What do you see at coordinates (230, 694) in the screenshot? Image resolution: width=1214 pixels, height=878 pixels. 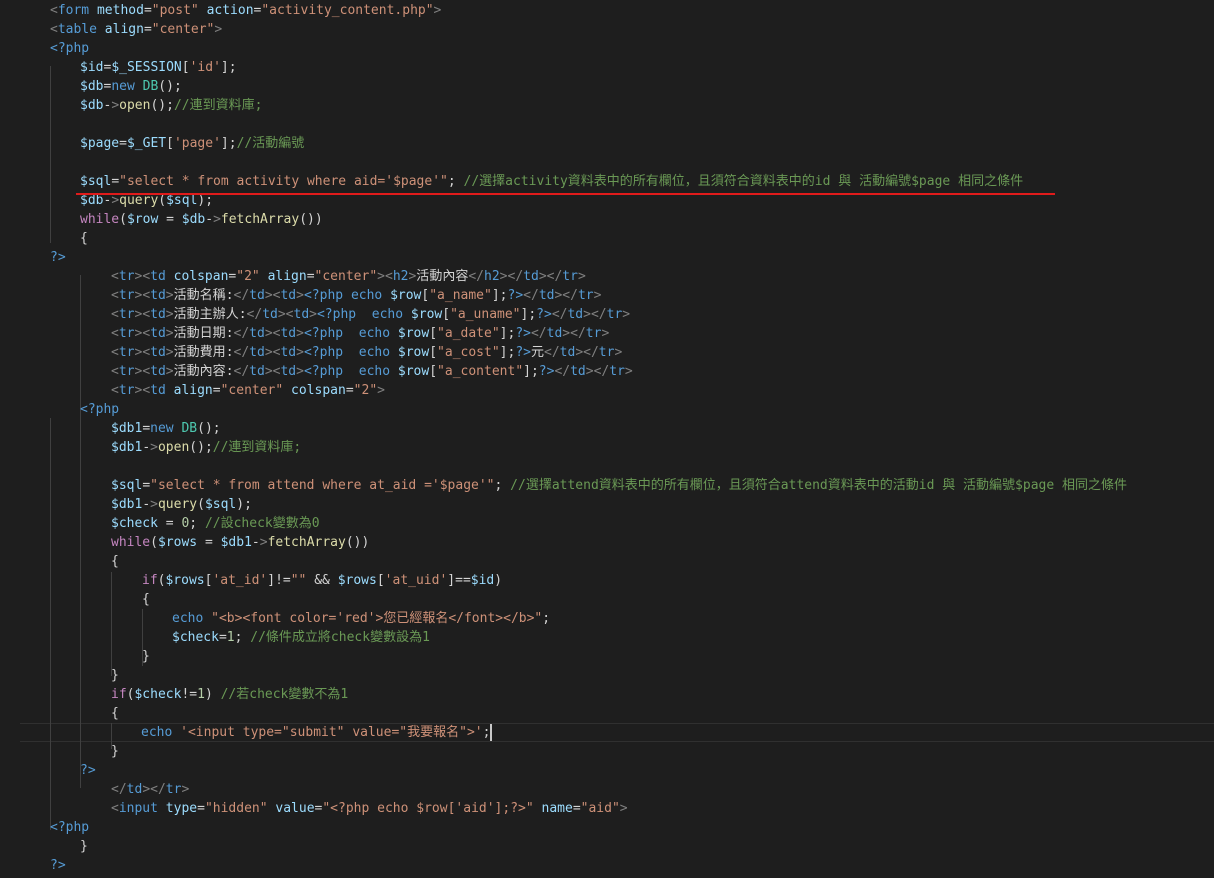 I see `code-line-text: if($check!=1) //若check變數不為1` at bounding box center [230, 694].